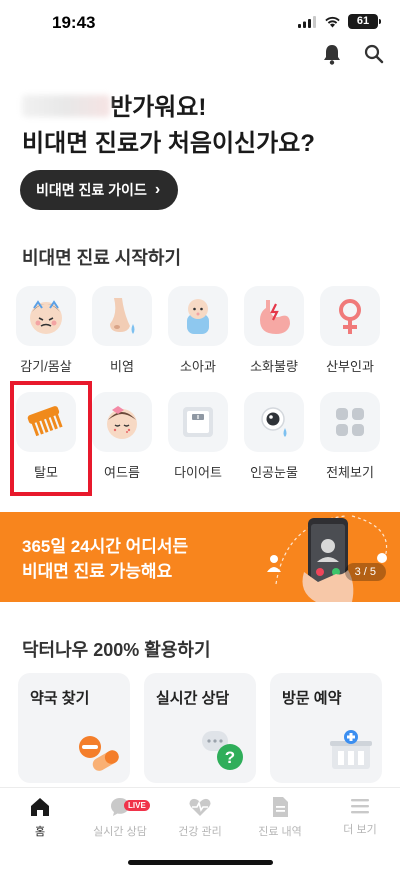  Describe the element at coordinates (116, 650) in the screenshot. I see `usage-section-title: 닥터나우 200% 활용하기` at that location.